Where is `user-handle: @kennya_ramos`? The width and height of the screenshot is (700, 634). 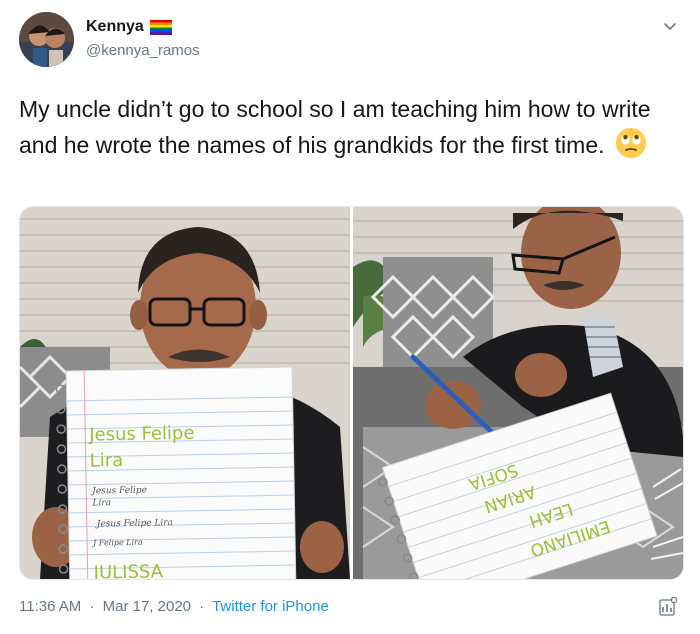
user-handle: @kennya_ramos is located at coordinates (143, 50).